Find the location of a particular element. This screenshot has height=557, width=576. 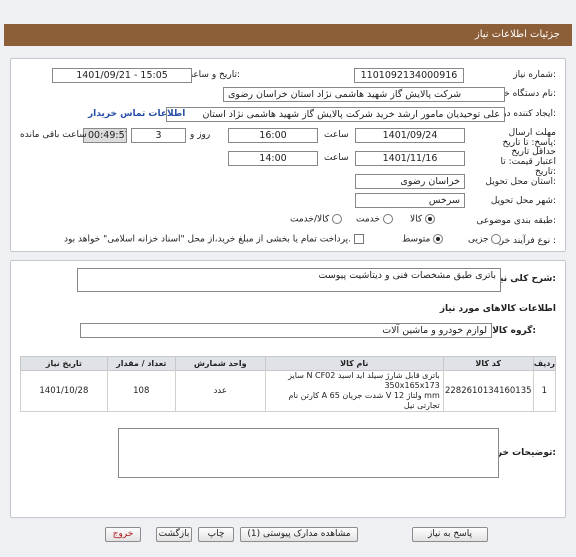

announce-datetime-field: 1401/09/21 - 15:05 is located at coordinates (122, 75).